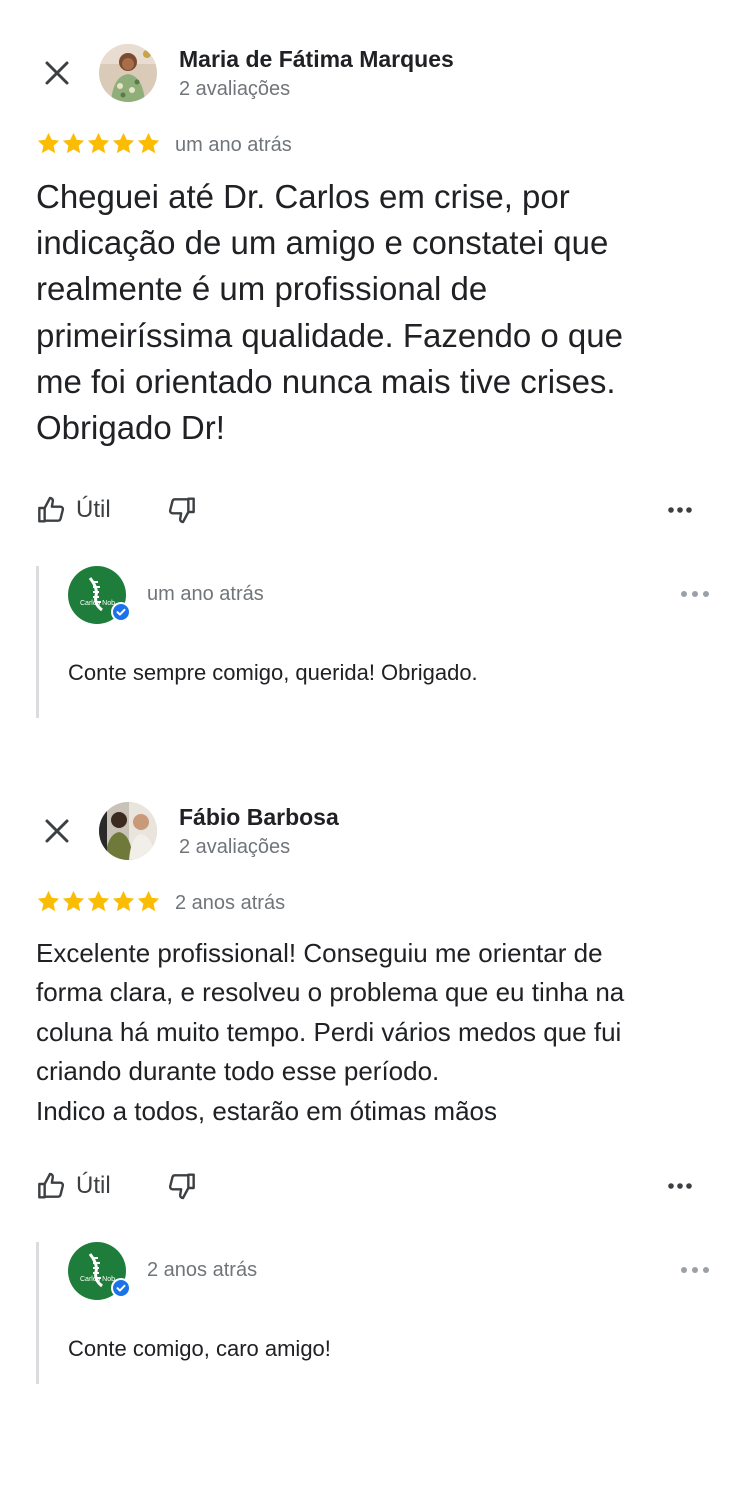 This screenshot has height=1500, width=739. Describe the element at coordinates (230, 903) in the screenshot. I see `review-date: 2 anos atrás` at that location.